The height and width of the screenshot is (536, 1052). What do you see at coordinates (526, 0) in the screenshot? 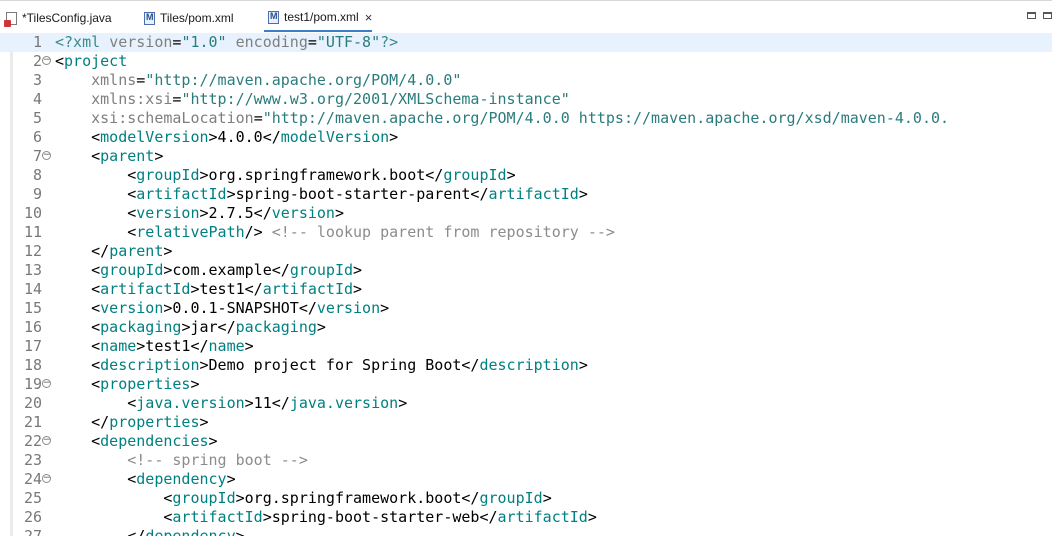
I see `tab-bar-border` at bounding box center [526, 0].